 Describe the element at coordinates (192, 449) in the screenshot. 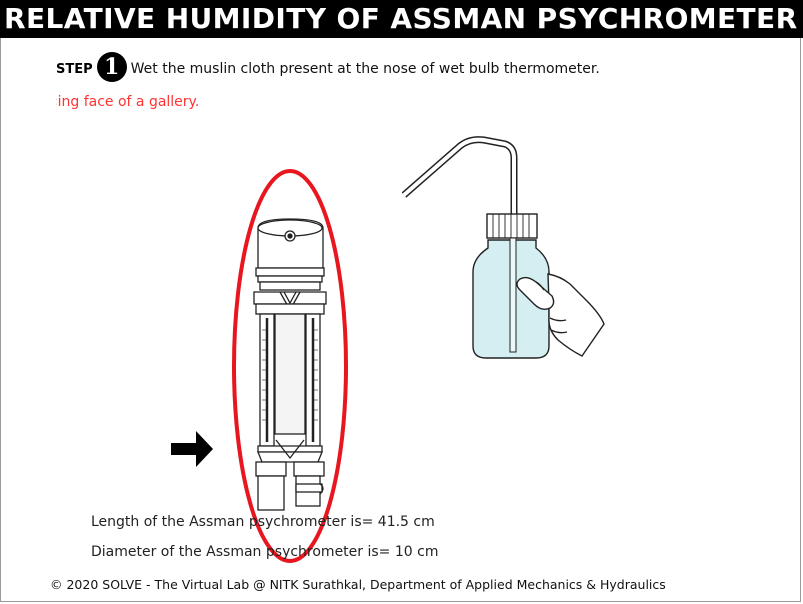

I see `arrow-right-icon` at that location.